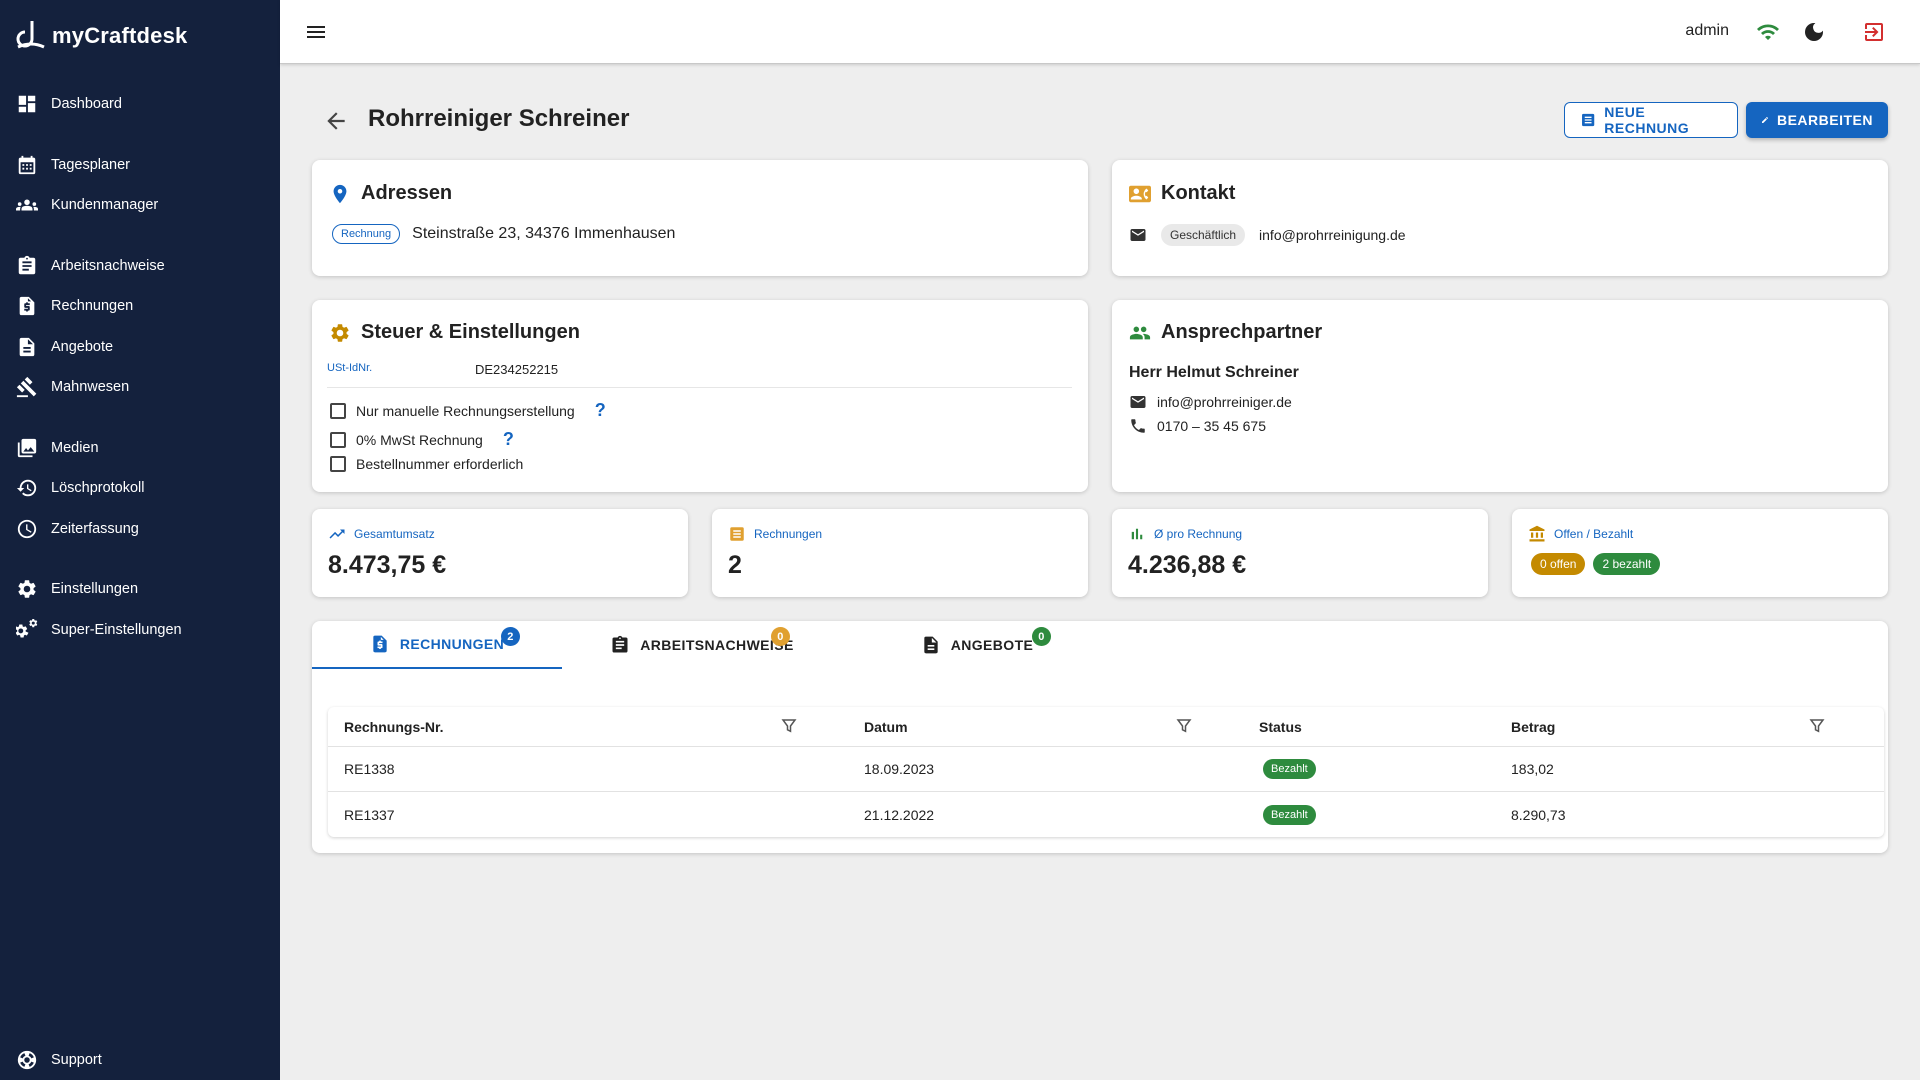 The height and width of the screenshot is (1080, 1920). What do you see at coordinates (1332, 235) in the screenshot?
I see `contact-email: info@prohrreinigung.de` at bounding box center [1332, 235].